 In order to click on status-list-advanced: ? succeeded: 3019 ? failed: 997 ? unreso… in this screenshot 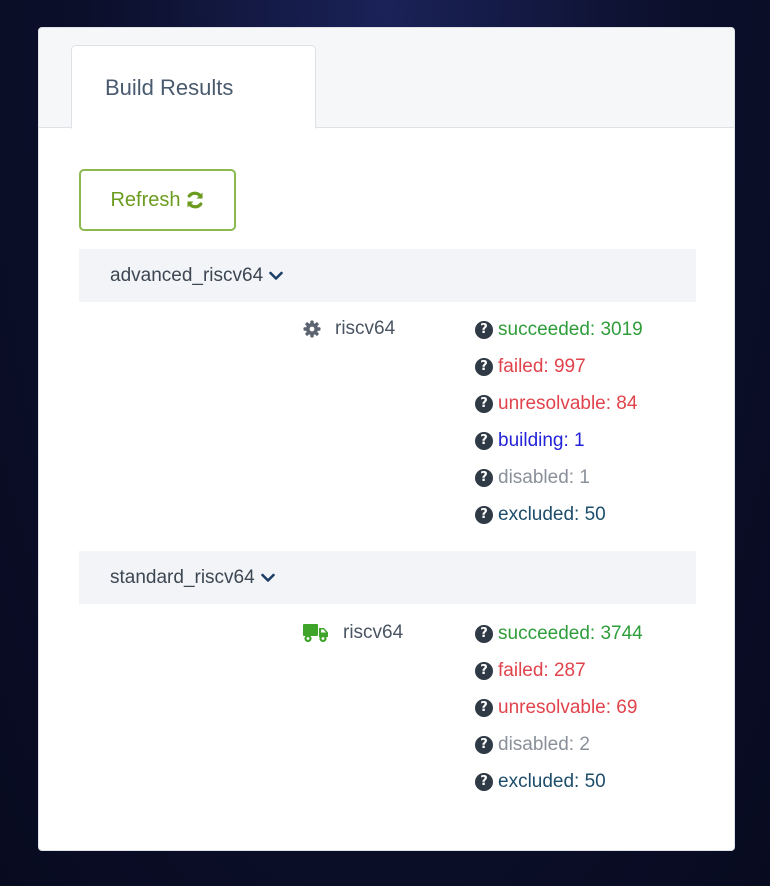, I will do `click(559, 422)`.